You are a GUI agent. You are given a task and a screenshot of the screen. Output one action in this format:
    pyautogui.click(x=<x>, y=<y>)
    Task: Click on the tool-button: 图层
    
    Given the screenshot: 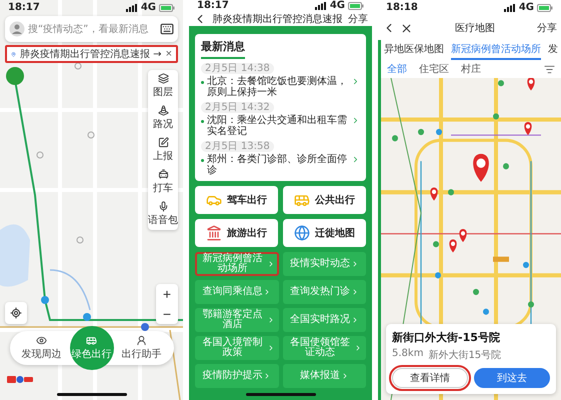 What is the action you would take?
    pyautogui.click(x=163, y=86)
    